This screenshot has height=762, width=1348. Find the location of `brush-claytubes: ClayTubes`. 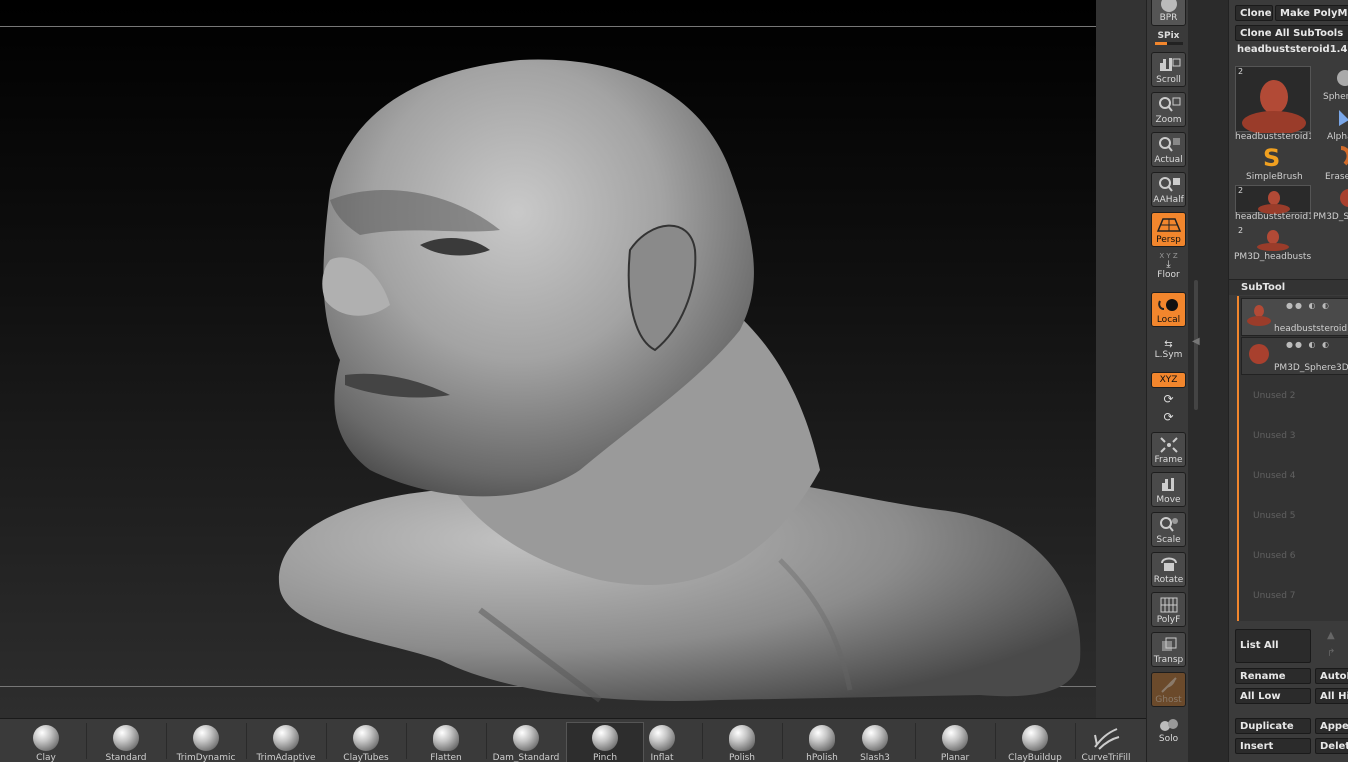

brush-claytubes: ClayTubes is located at coordinates (366, 743).